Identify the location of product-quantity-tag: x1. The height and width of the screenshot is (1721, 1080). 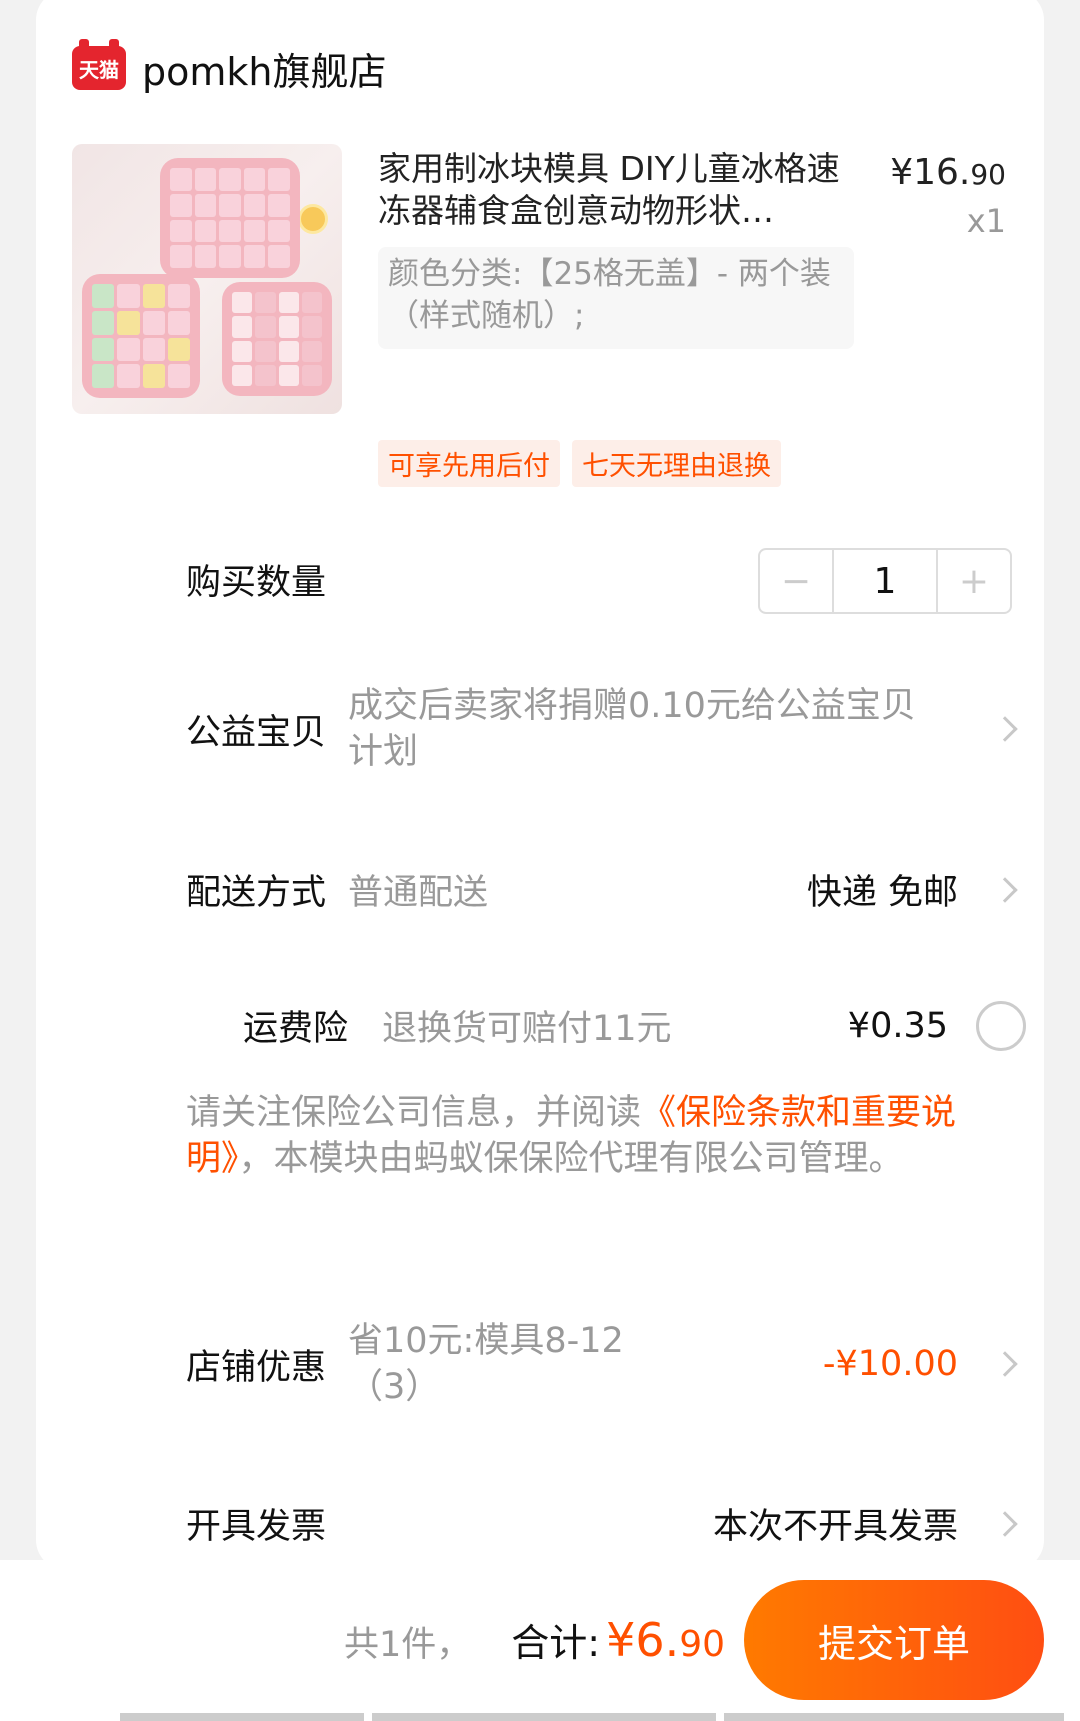
(986, 221).